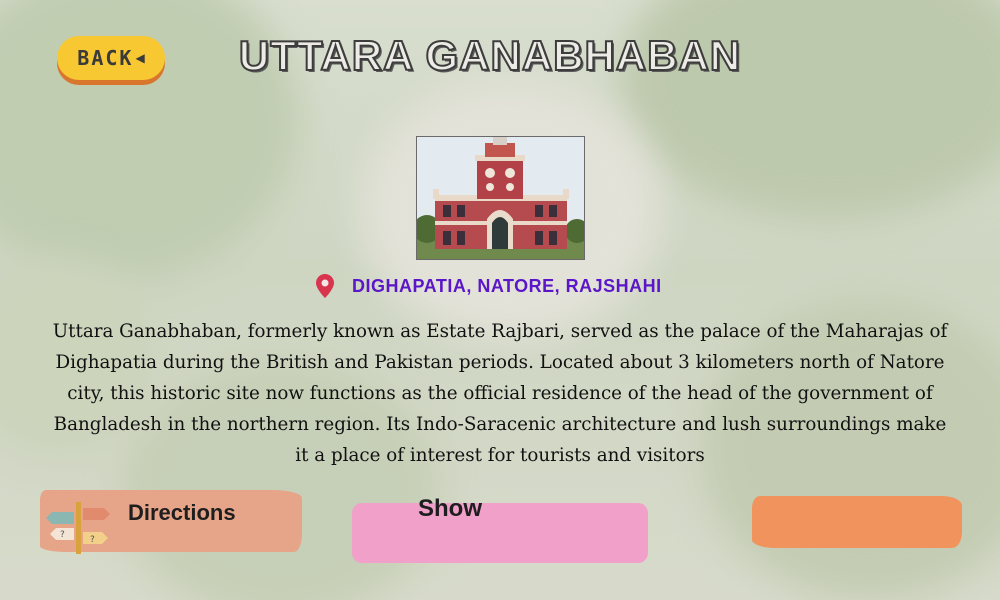 The height and width of the screenshot is (600, 1000). What do you see at coordinates (500, 198) in the screenshot?
I see `palace-photo` at bounding box center [500, 198].